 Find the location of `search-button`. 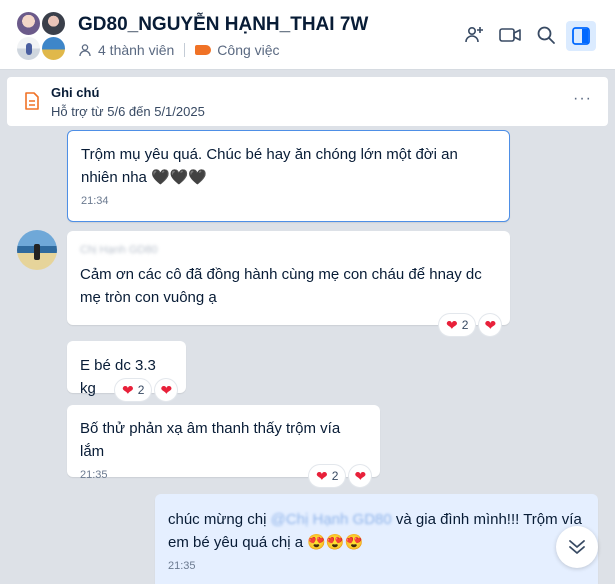

search-button is located at coordinates (546, 35).